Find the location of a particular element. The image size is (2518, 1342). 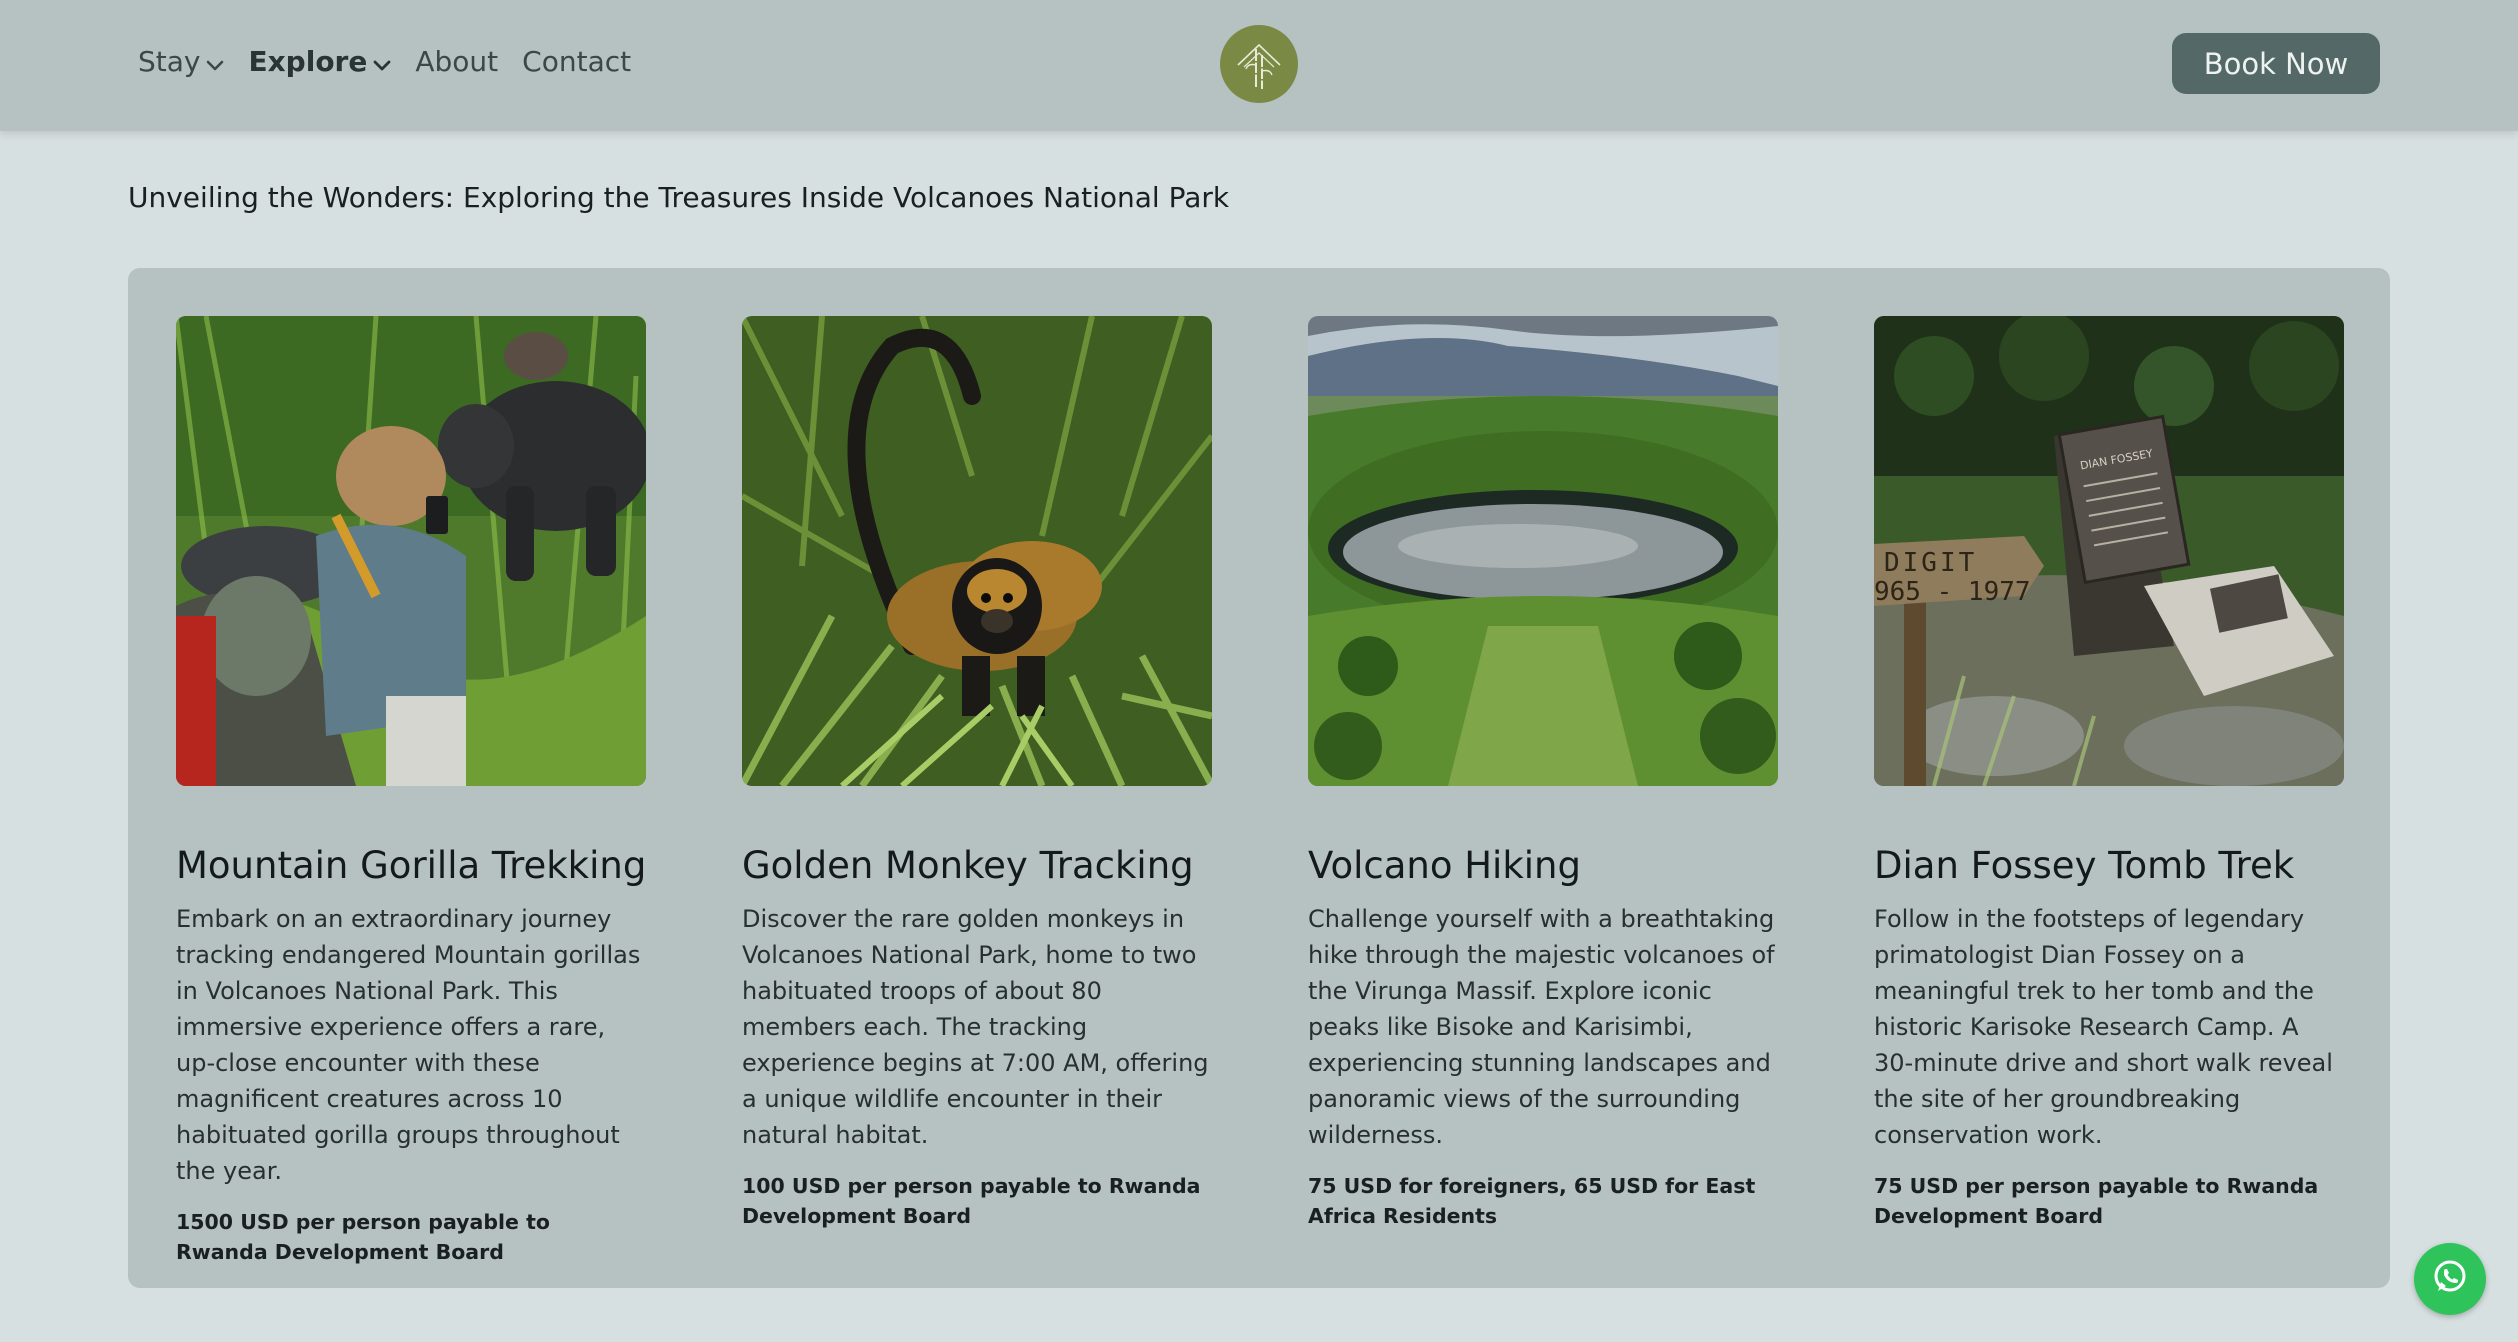

nav-item-explore: Explore is located at coordinates (319, 61).